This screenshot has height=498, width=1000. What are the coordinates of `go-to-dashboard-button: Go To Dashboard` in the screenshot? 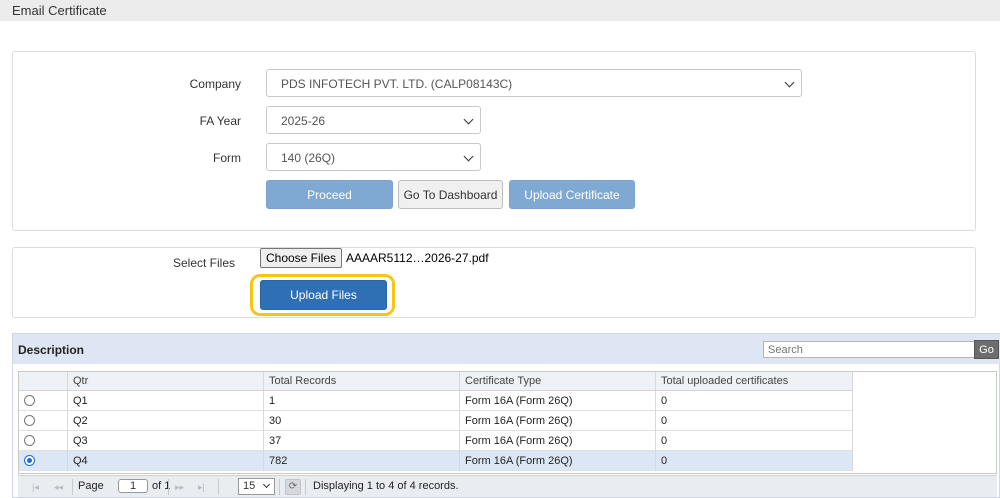 It's located at (450, 194).